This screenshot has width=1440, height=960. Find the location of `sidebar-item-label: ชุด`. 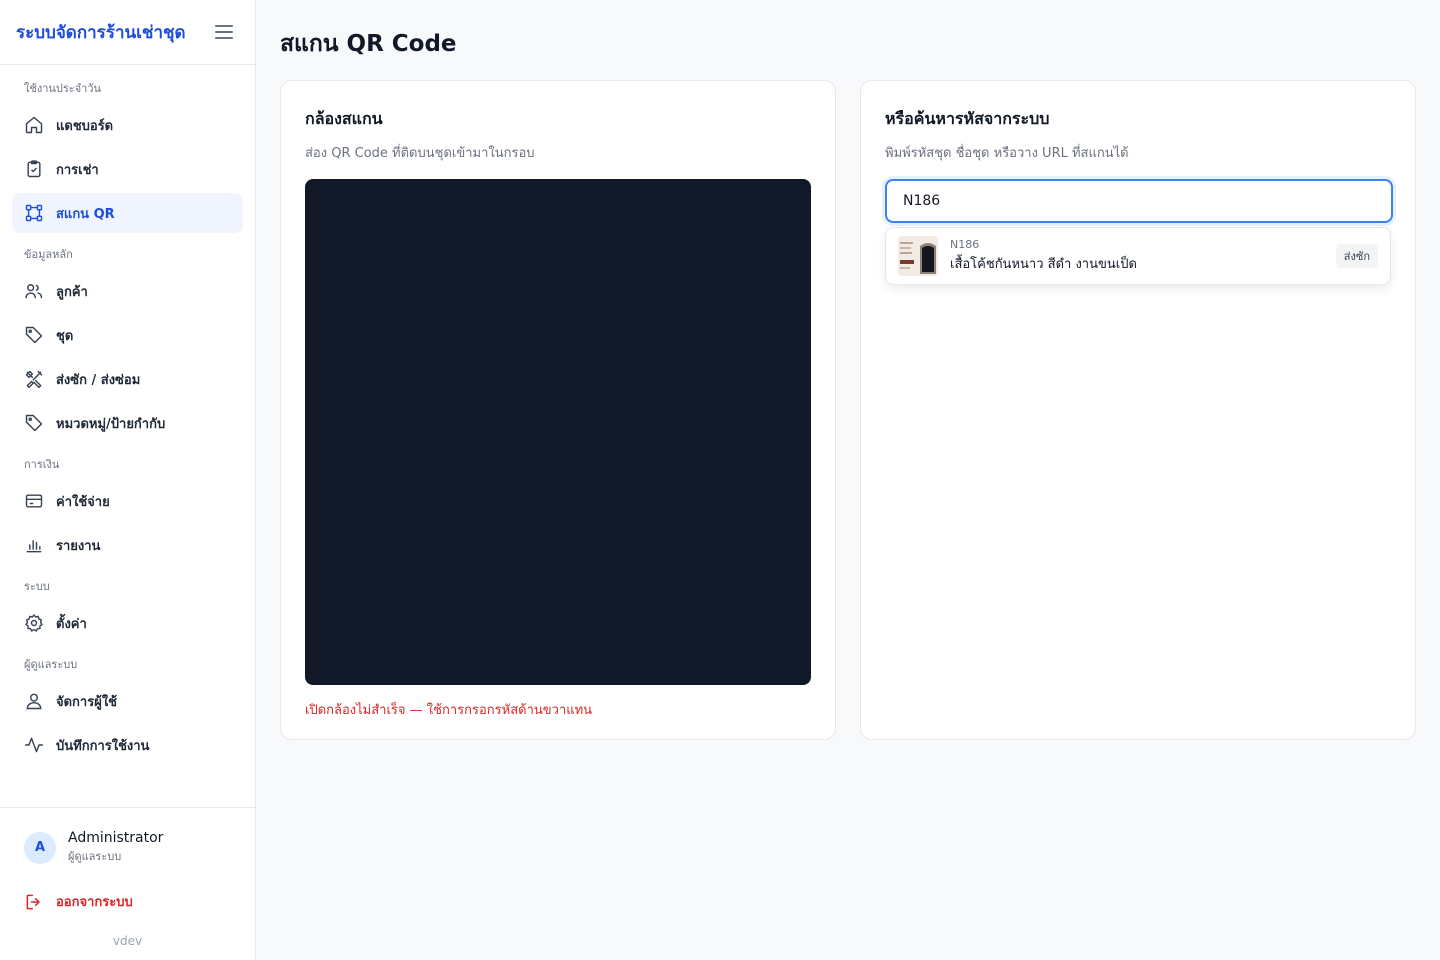

sidebar-item-label: ชุด is located at coordinates (65, 336).